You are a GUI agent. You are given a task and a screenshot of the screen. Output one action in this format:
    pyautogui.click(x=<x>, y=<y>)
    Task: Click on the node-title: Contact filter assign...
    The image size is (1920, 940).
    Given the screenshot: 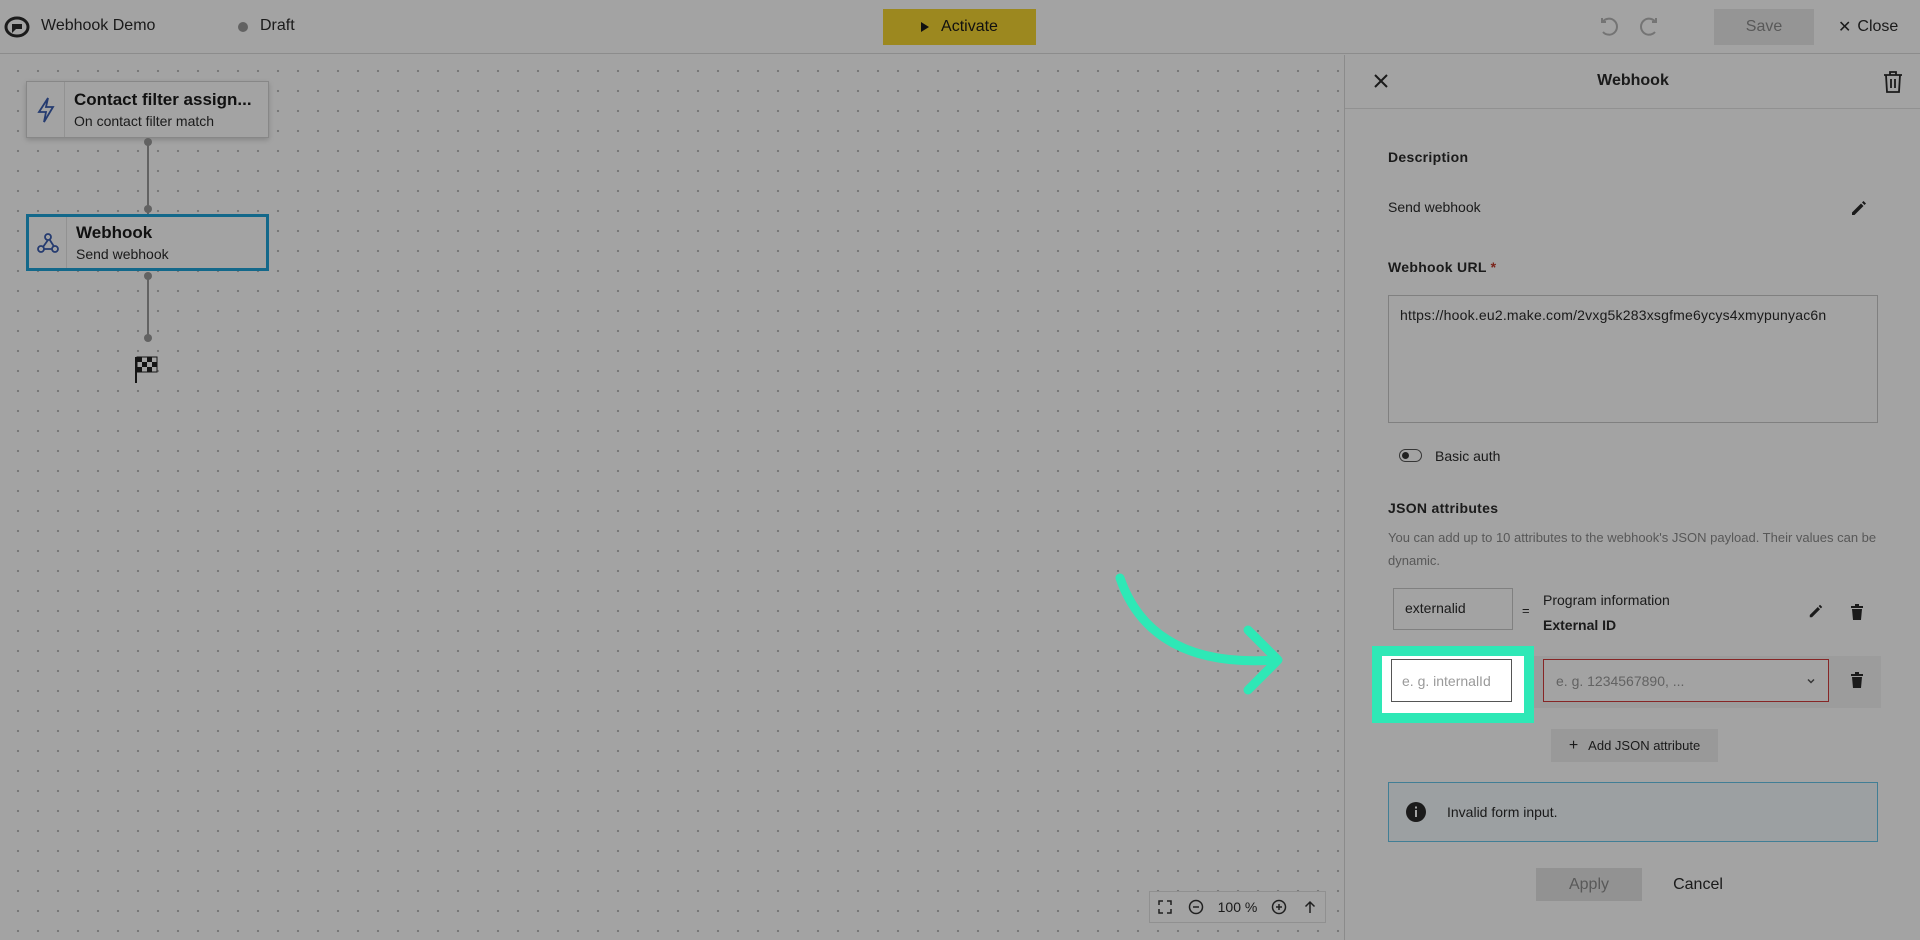 What is the action you would take?
    pyautogui.click(x=163, y=99)
    